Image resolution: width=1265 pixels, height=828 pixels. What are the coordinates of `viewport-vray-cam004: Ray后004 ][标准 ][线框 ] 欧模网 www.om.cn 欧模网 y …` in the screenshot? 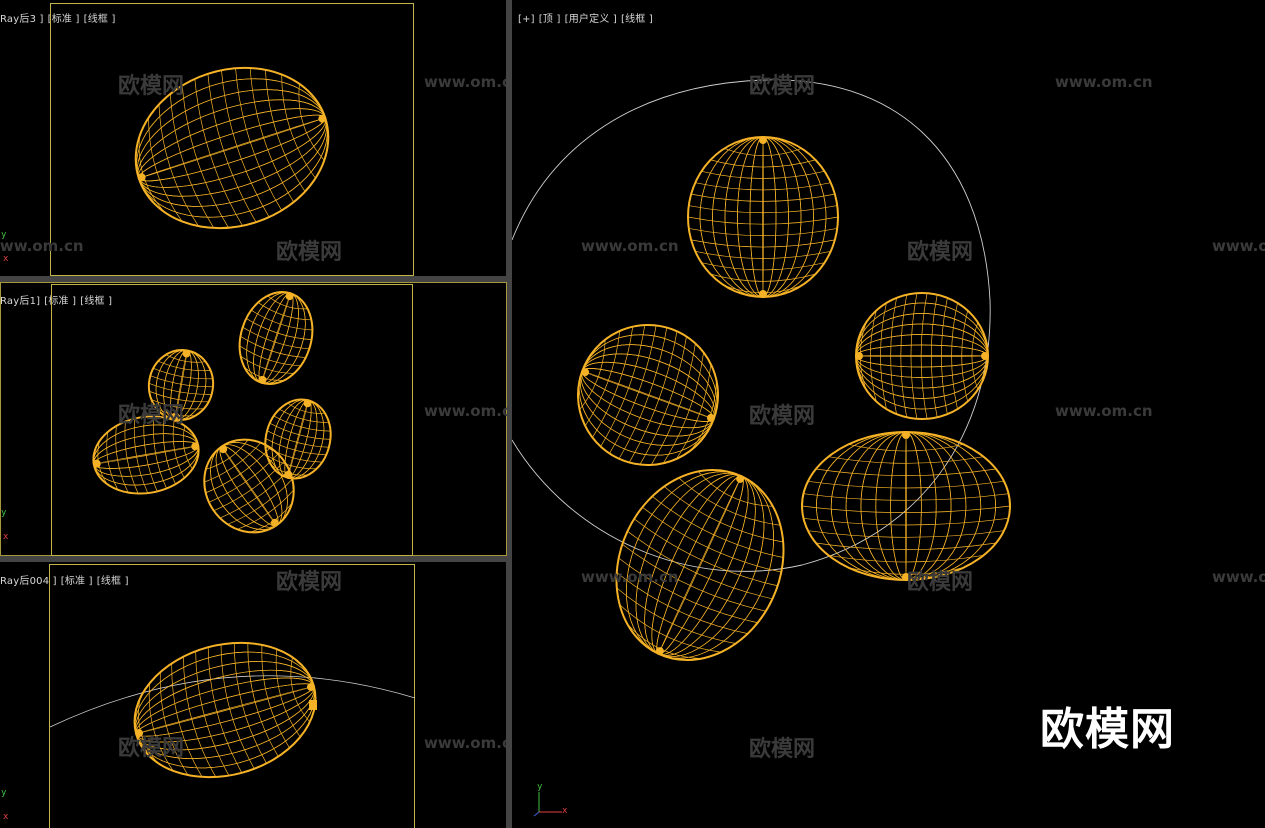 It's located at (253, 695).